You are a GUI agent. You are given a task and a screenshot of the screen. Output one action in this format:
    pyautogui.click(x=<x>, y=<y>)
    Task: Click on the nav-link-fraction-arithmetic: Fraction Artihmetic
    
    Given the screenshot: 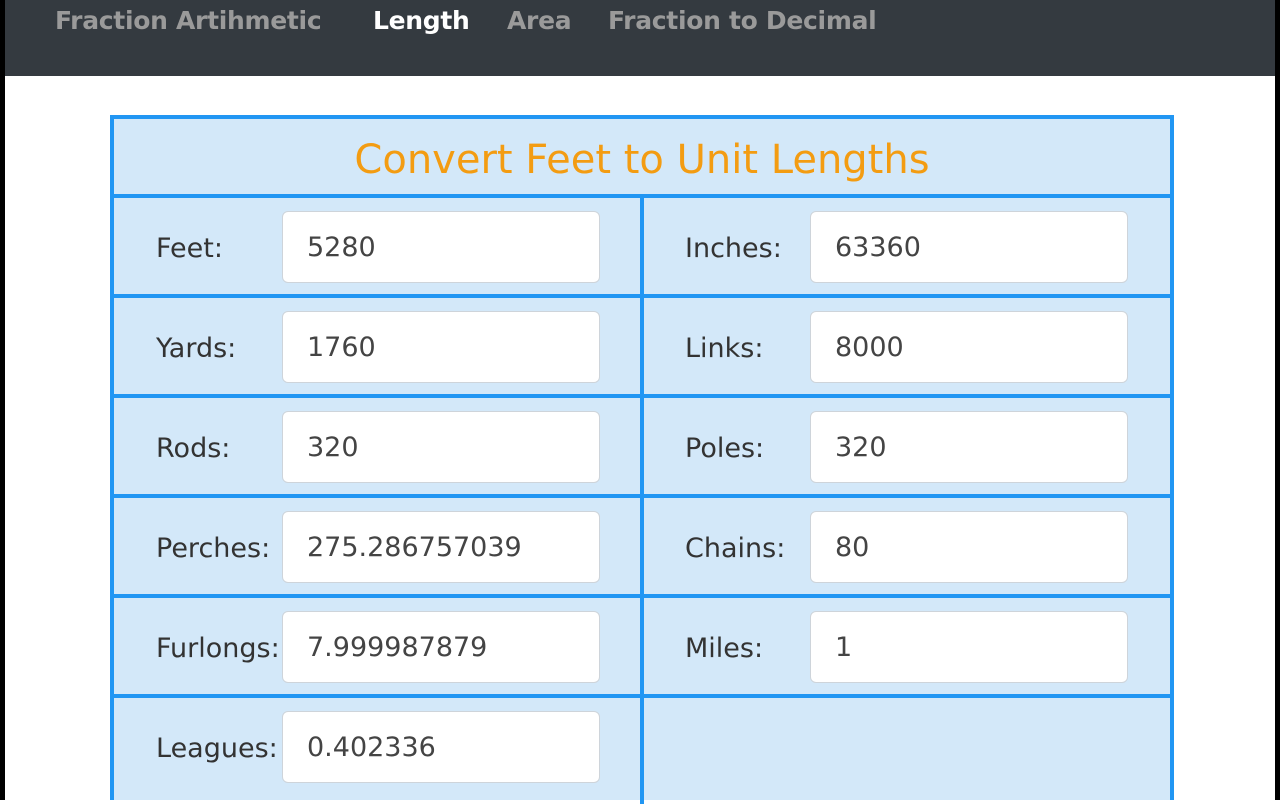 What is the action you would take?
    pyautogui.click(x=188, y=20)
    